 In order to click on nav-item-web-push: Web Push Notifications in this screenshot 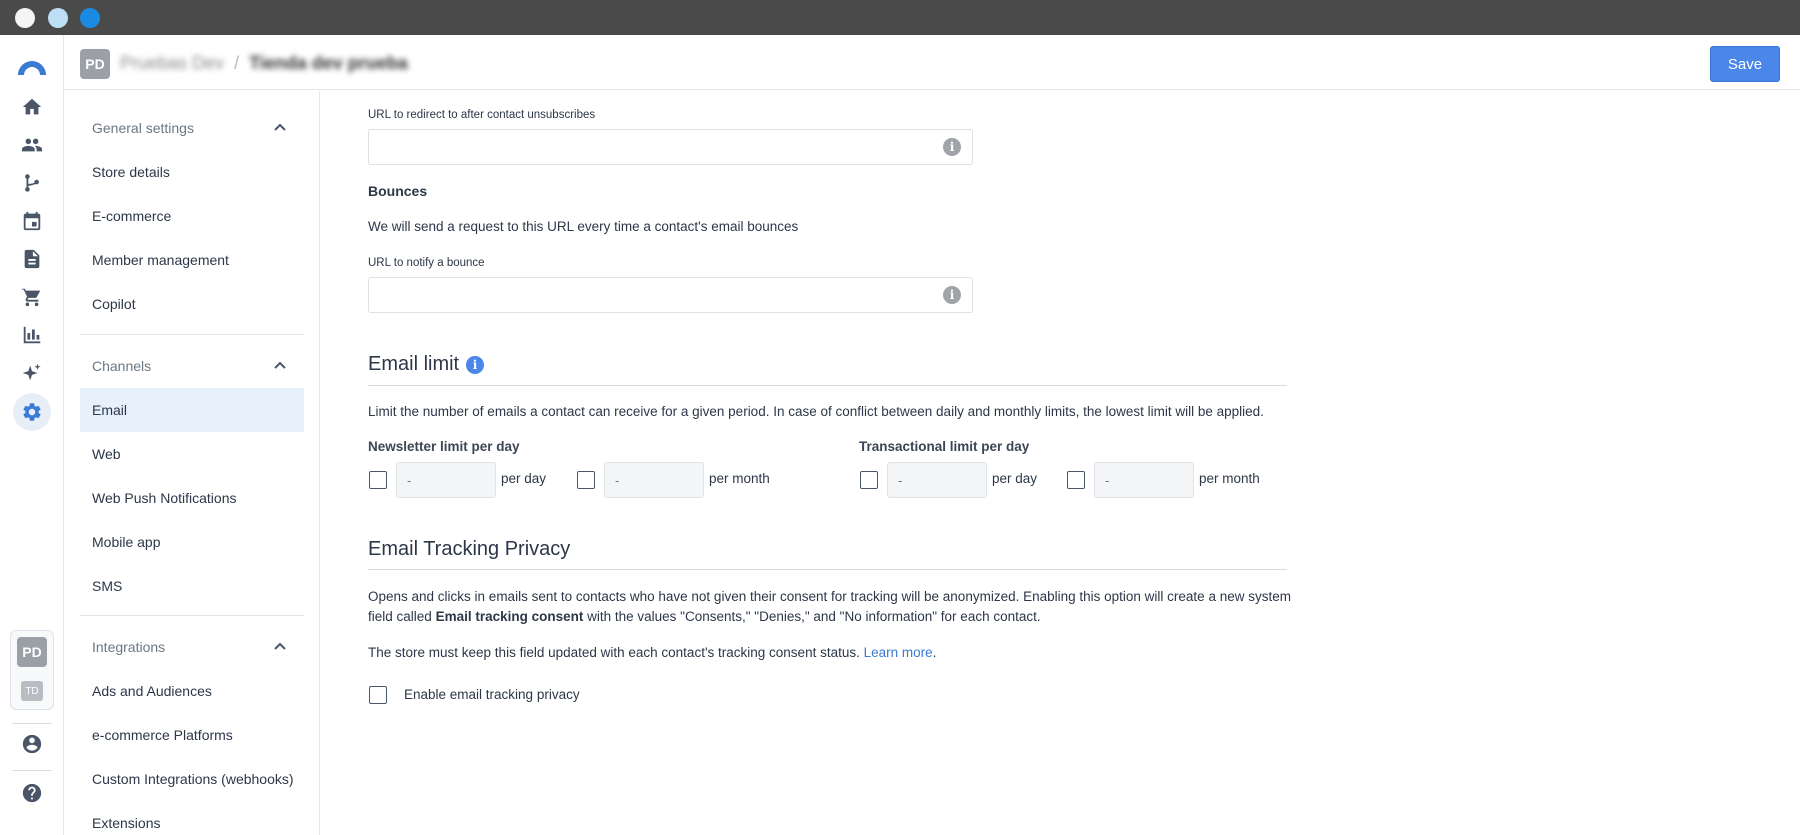, I will do `click(192, 498)`.